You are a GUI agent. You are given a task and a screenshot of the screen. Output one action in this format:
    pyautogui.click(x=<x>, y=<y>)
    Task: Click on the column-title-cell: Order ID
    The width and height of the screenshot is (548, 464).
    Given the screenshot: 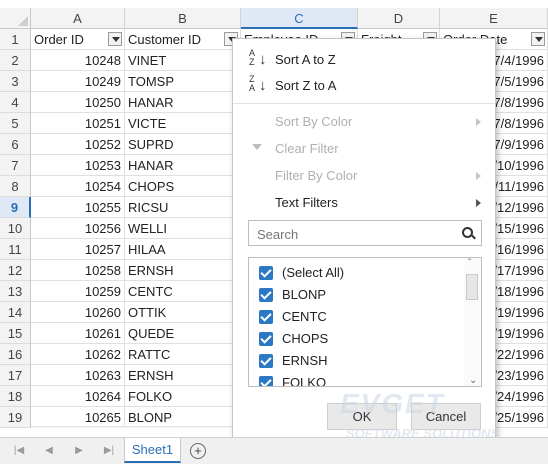 What is the action you would take?
    pyautogui.click(x=78, y=39)
    